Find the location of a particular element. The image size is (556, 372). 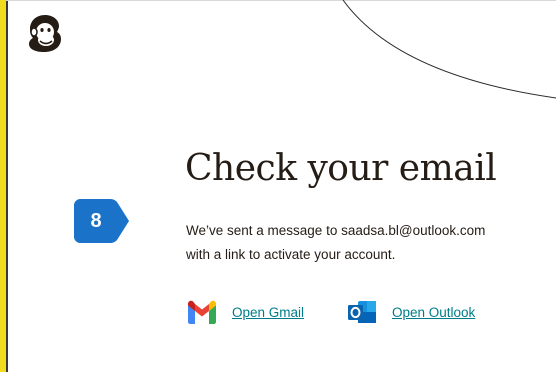

message-line-2: with a link to activate your account. is located at coordinates (291, 254).